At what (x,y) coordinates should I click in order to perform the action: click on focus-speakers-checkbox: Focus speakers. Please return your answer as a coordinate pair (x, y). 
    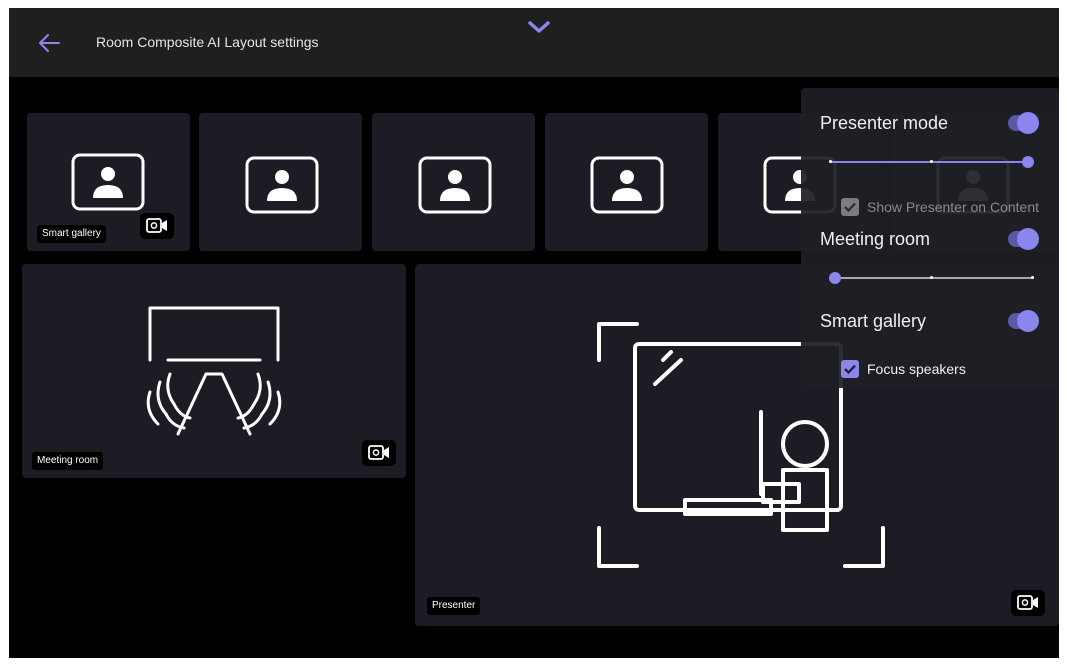
    Looking at the image, I should click on (903, 369).